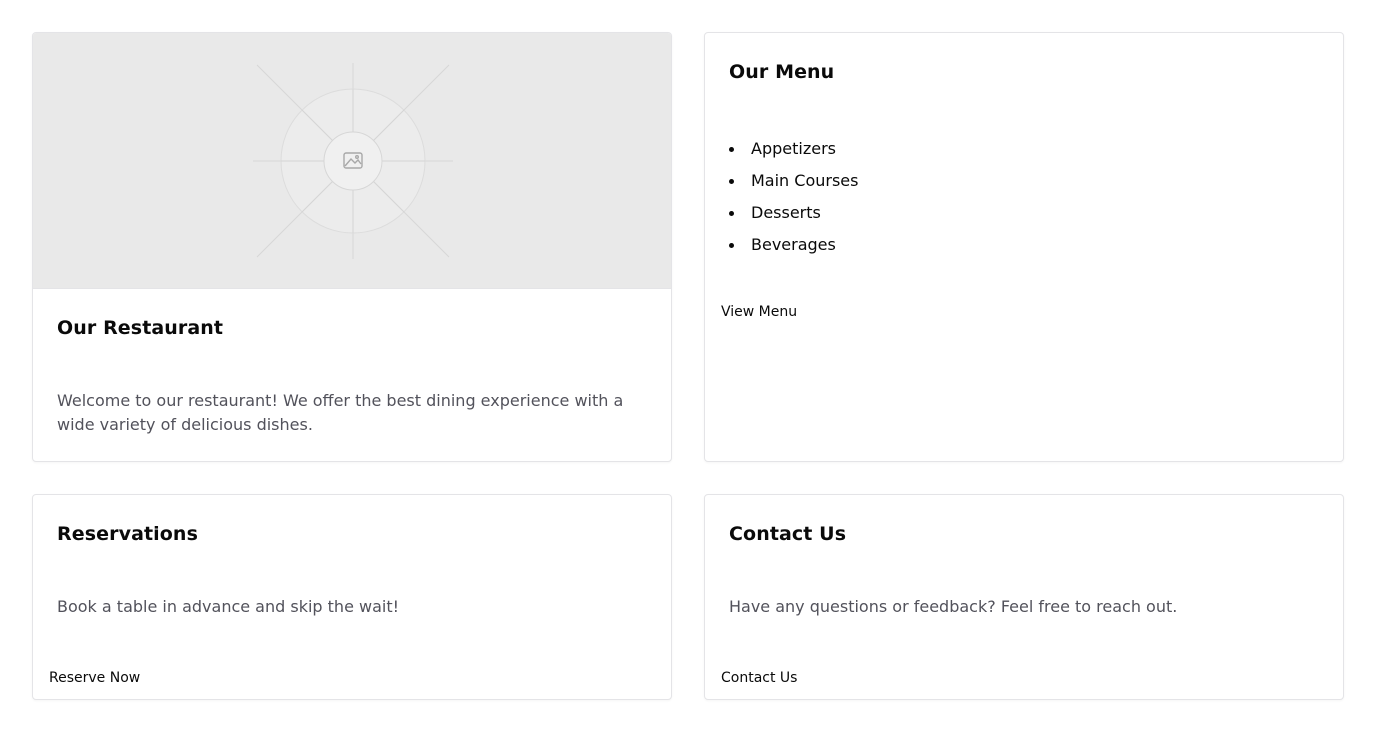 This screenshot has width=1376, height=732. I want to click on view-menu-button: View Menu, so click(759, 312).